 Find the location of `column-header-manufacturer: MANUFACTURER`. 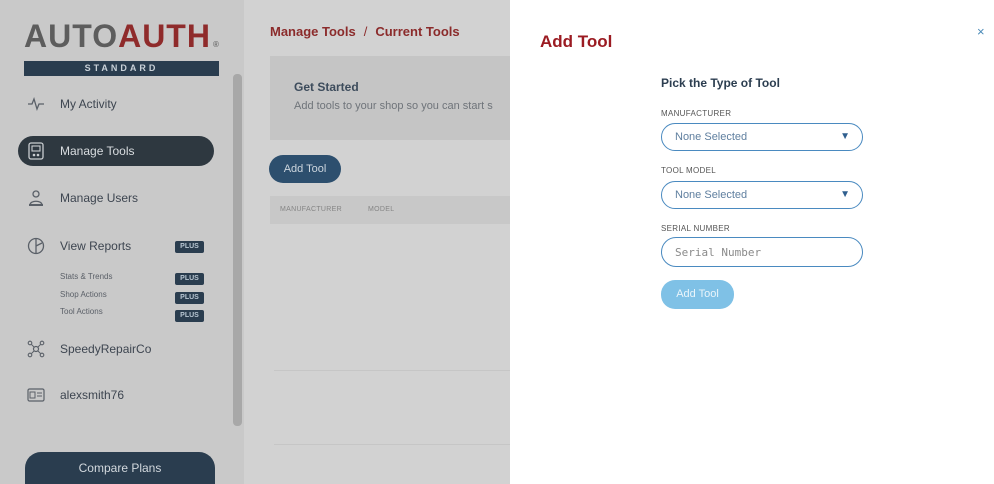

column-header-manufacturer: MANUFACTURER is located at coordinates (311, 209).